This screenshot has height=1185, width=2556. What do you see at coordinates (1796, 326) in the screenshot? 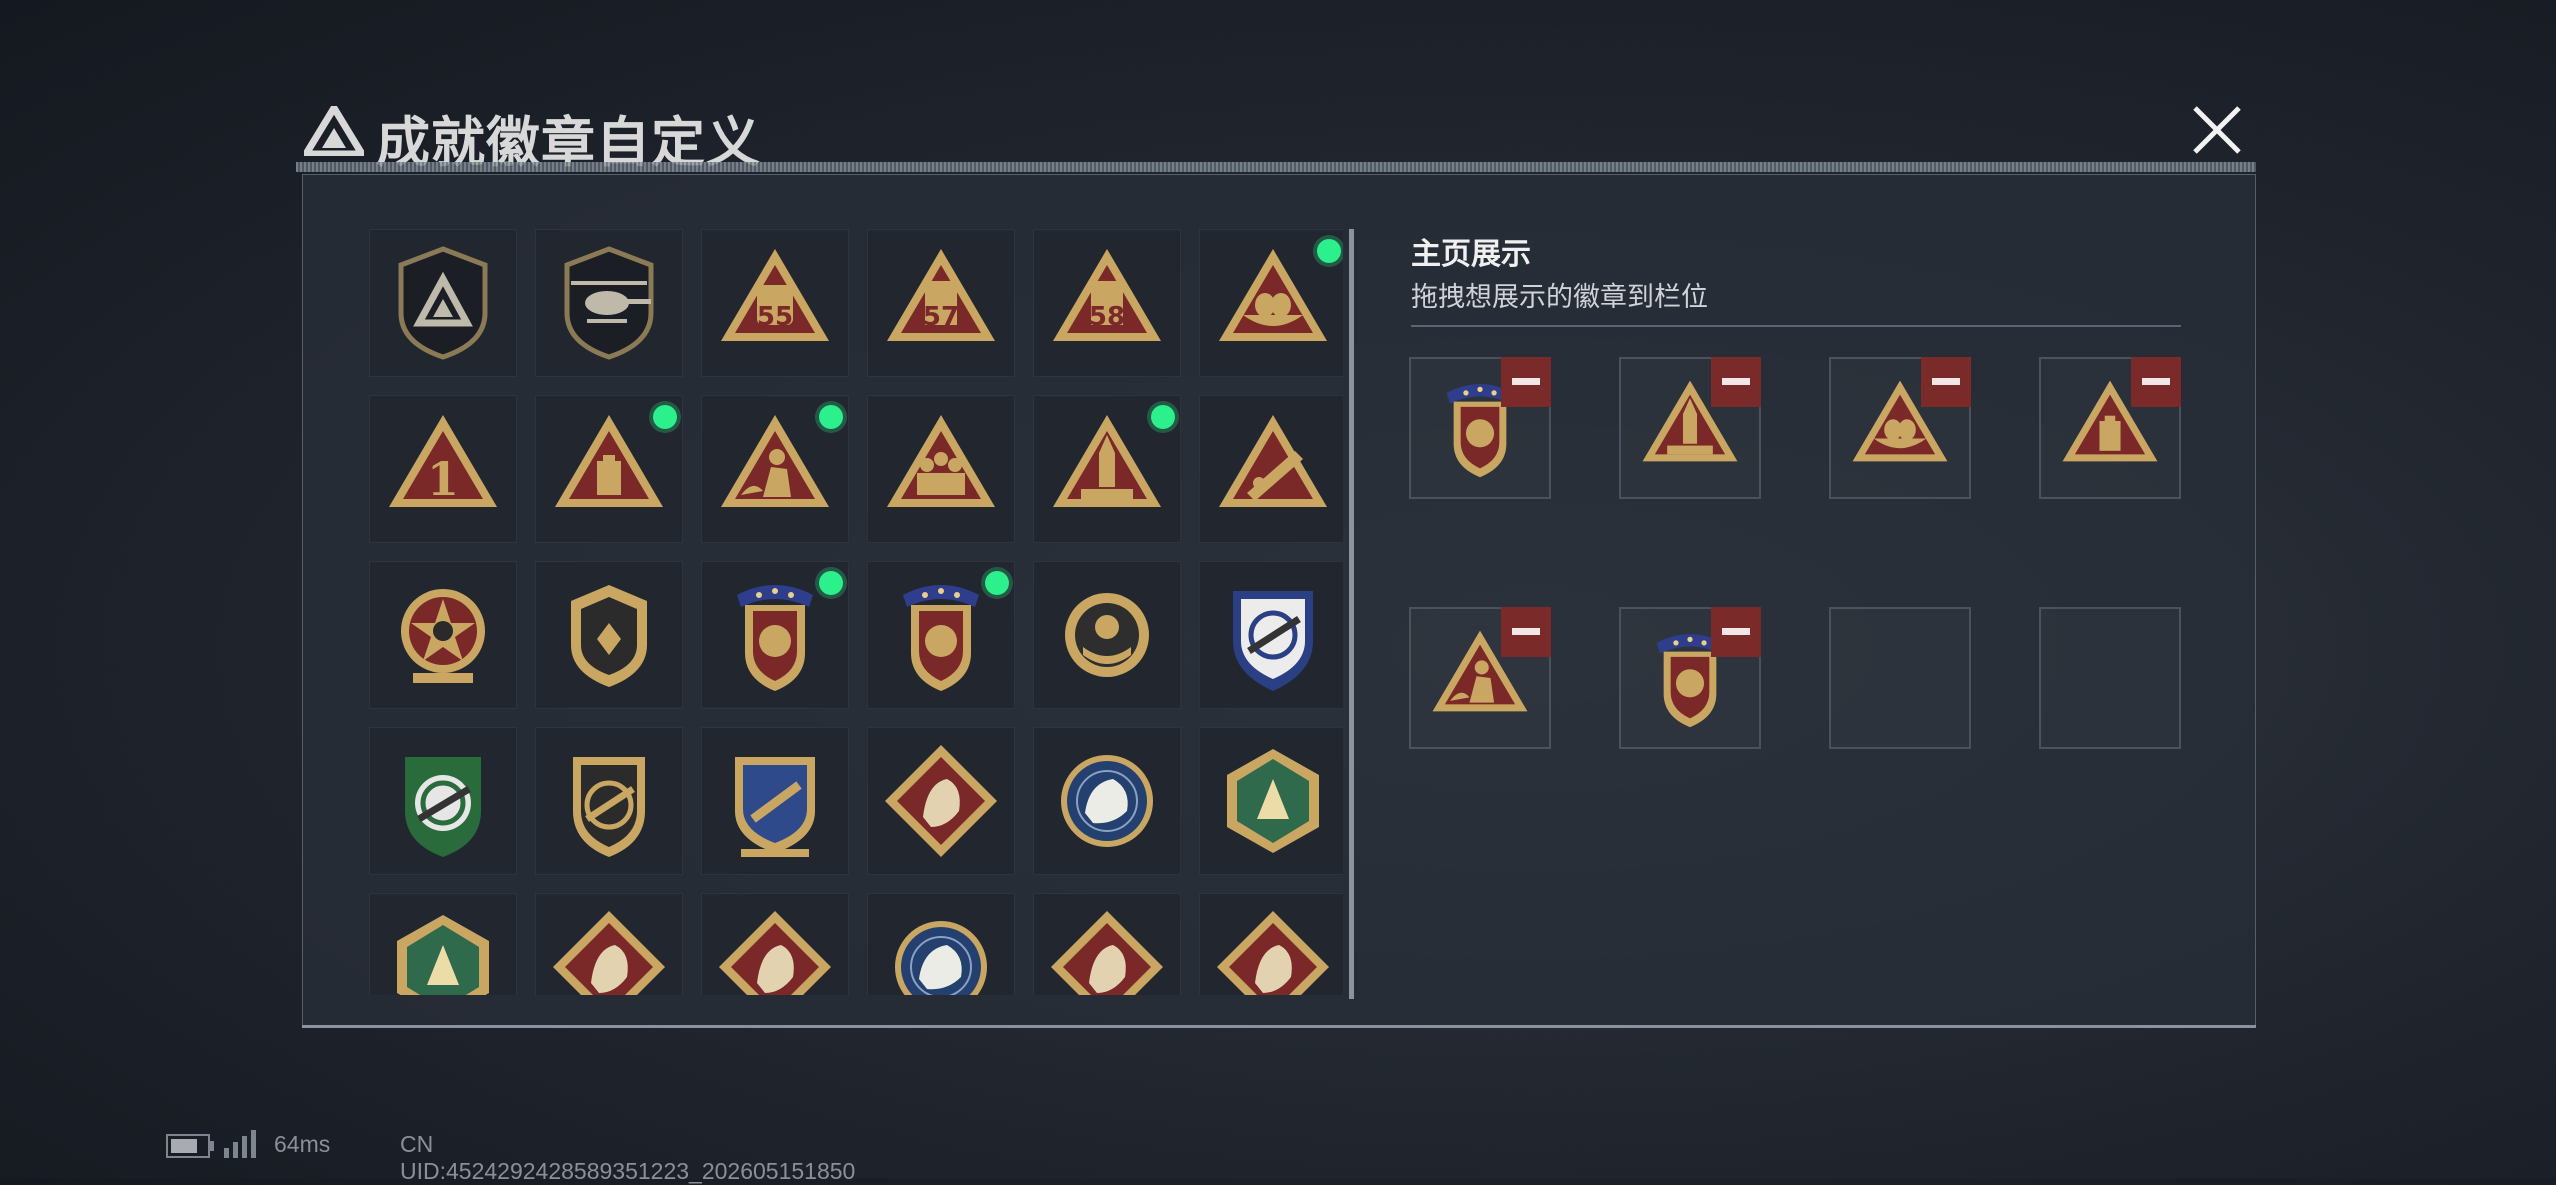
I see `showcase-divider` at bounding box center [1796, 326].